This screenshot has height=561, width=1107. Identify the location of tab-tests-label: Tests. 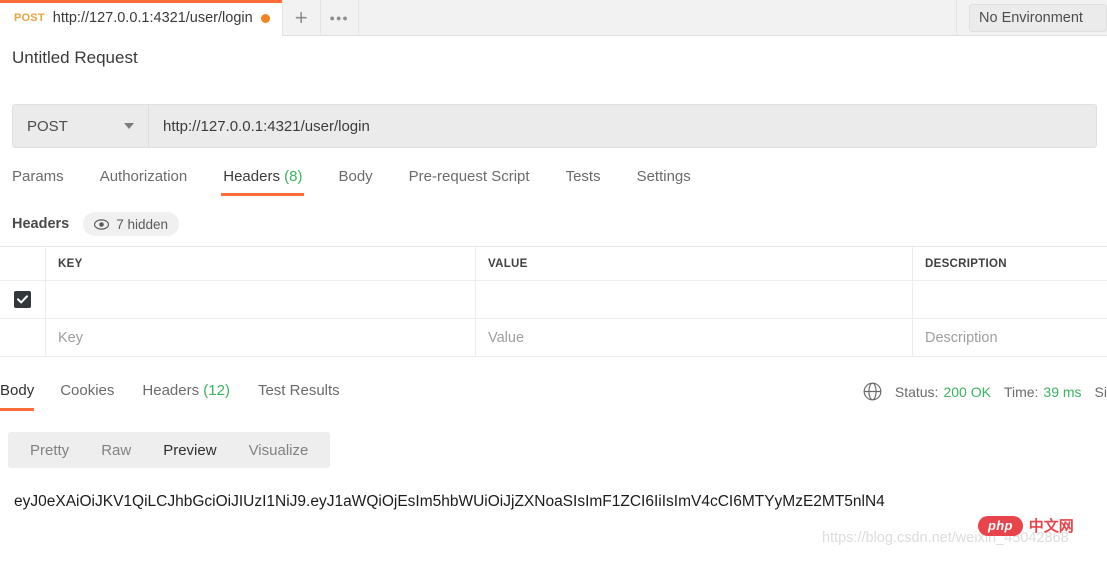
(583, 176).